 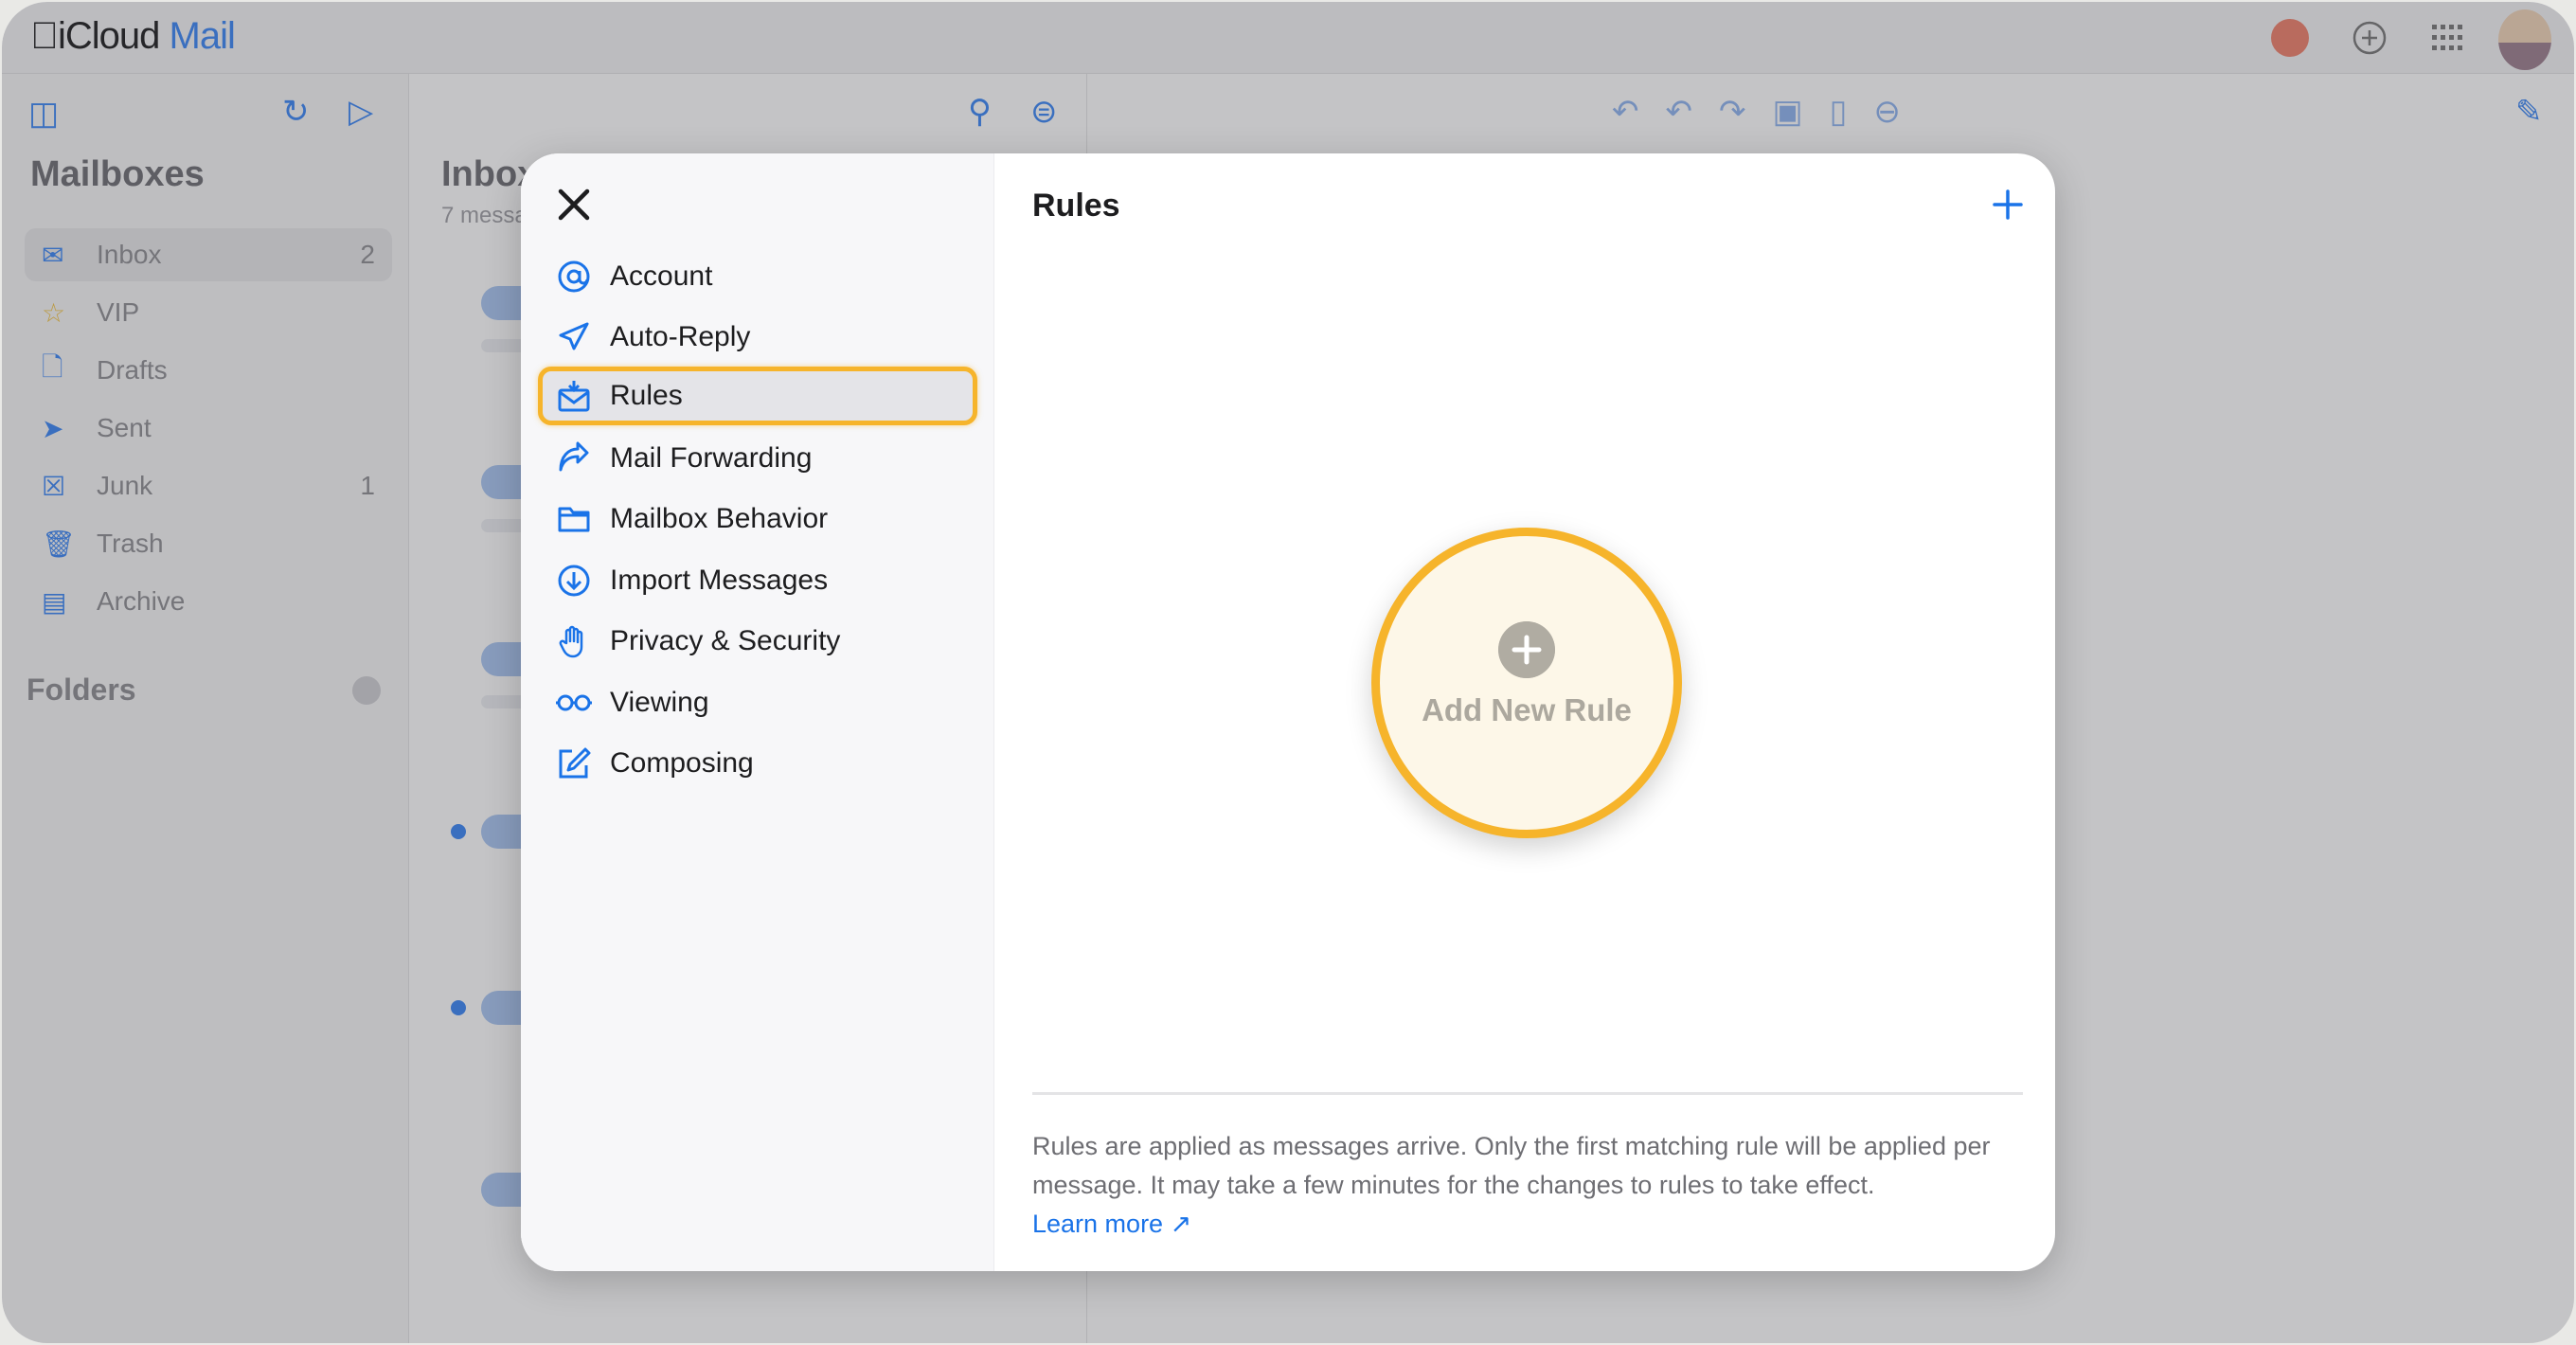 I want to click on airplane-icon, so click(x=574, y=337).